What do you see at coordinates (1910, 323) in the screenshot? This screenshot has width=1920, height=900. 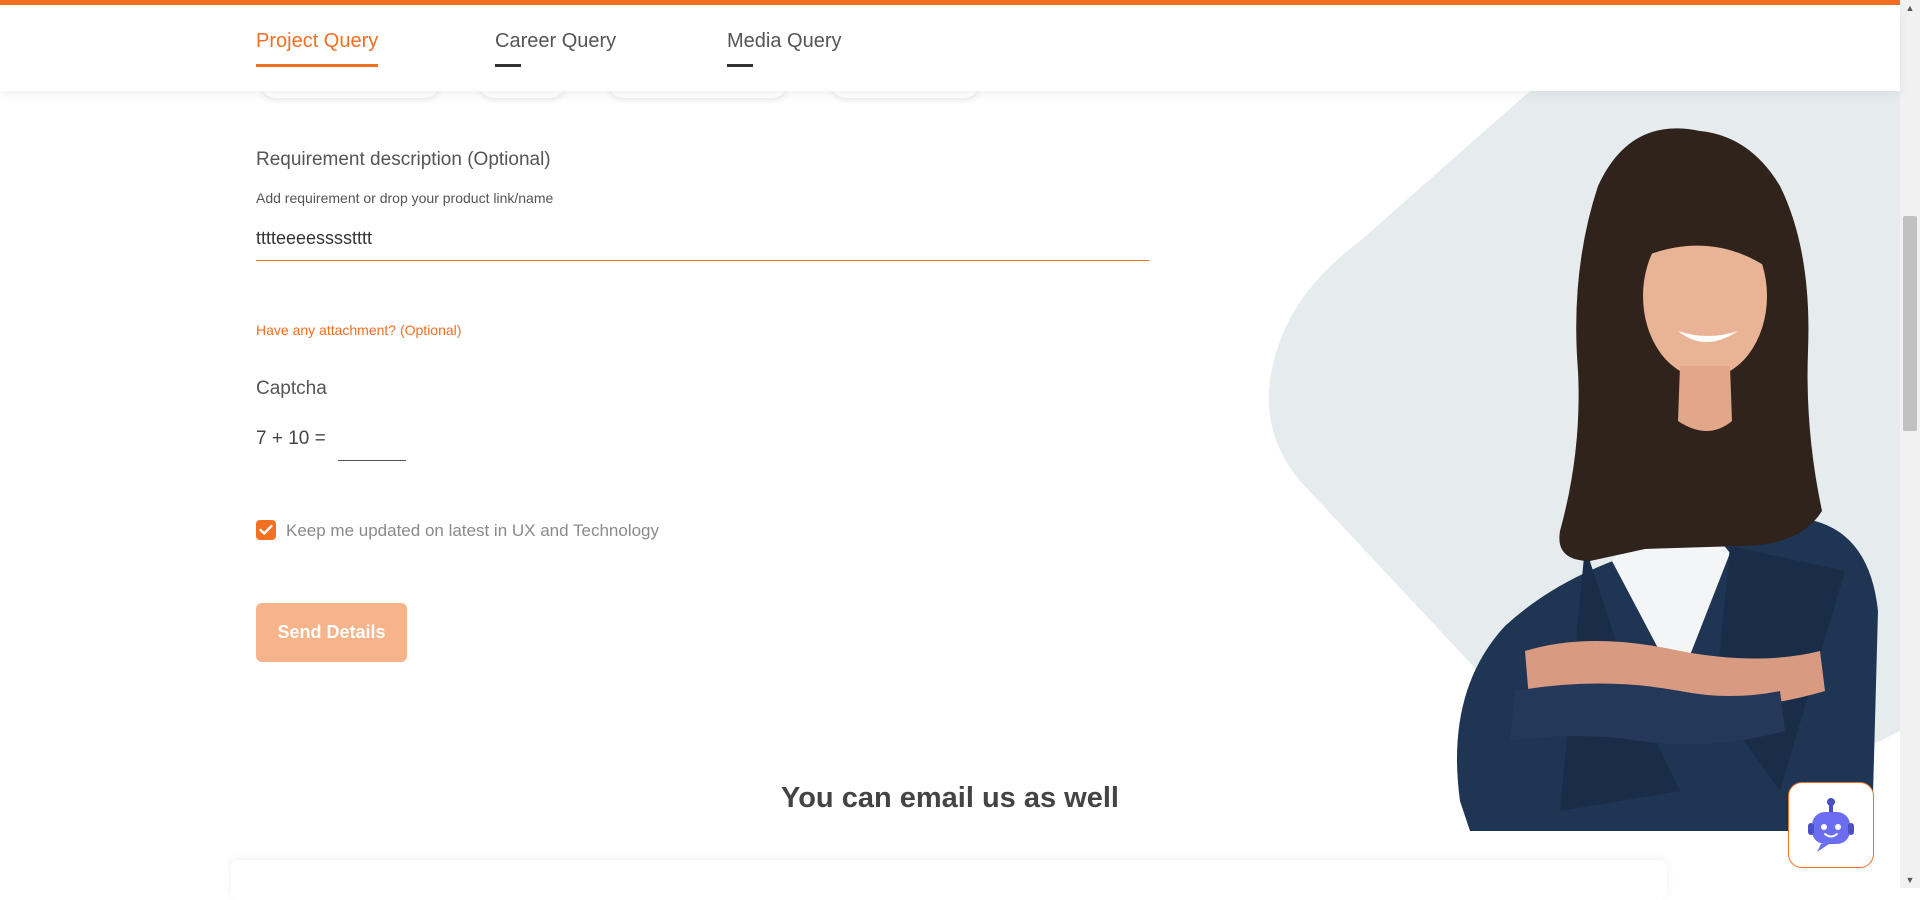 I see `scrollbar-thumb` at bounding box center [1910, 323].